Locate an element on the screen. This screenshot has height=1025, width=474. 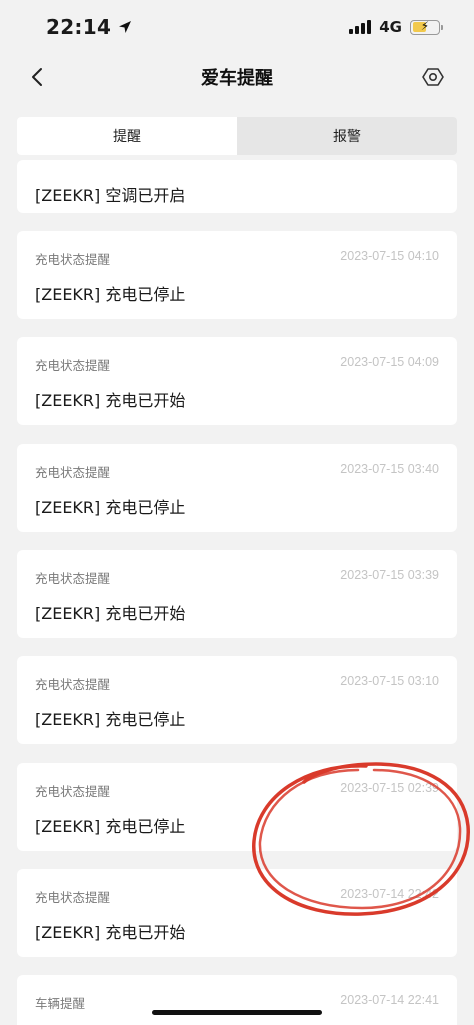
notification-card: 充电状态提醒 2023-07-15 03:10 [ZEEKR] 充电已停止 is located at coordinates (237, 700).